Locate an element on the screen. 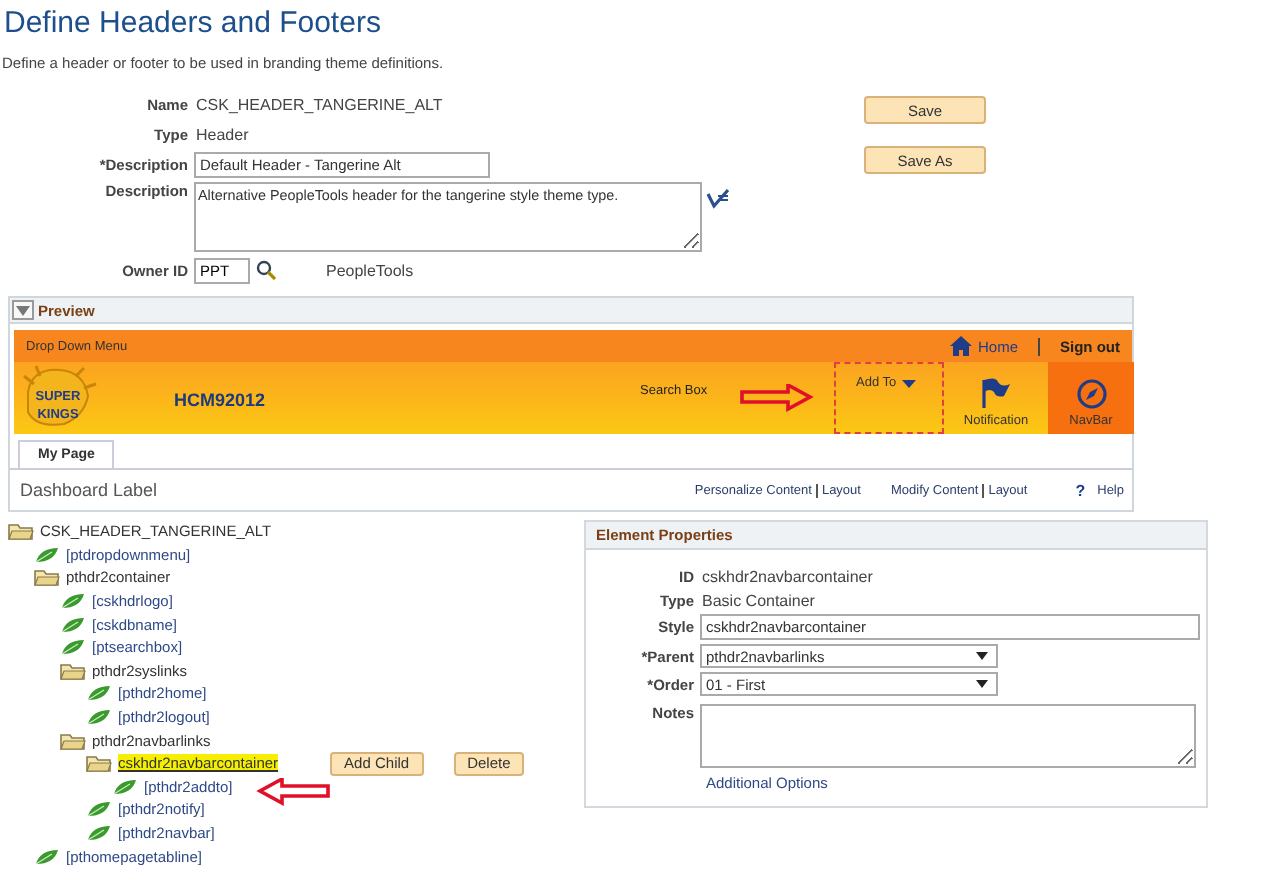  home-icon is located at coordinates (960, 346).